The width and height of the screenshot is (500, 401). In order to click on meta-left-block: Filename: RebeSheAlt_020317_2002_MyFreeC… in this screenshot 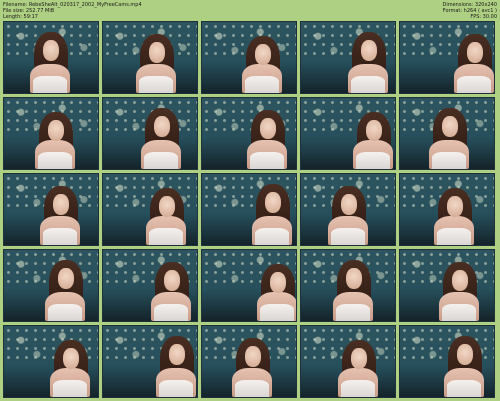, I will do `click(72, 11)`.